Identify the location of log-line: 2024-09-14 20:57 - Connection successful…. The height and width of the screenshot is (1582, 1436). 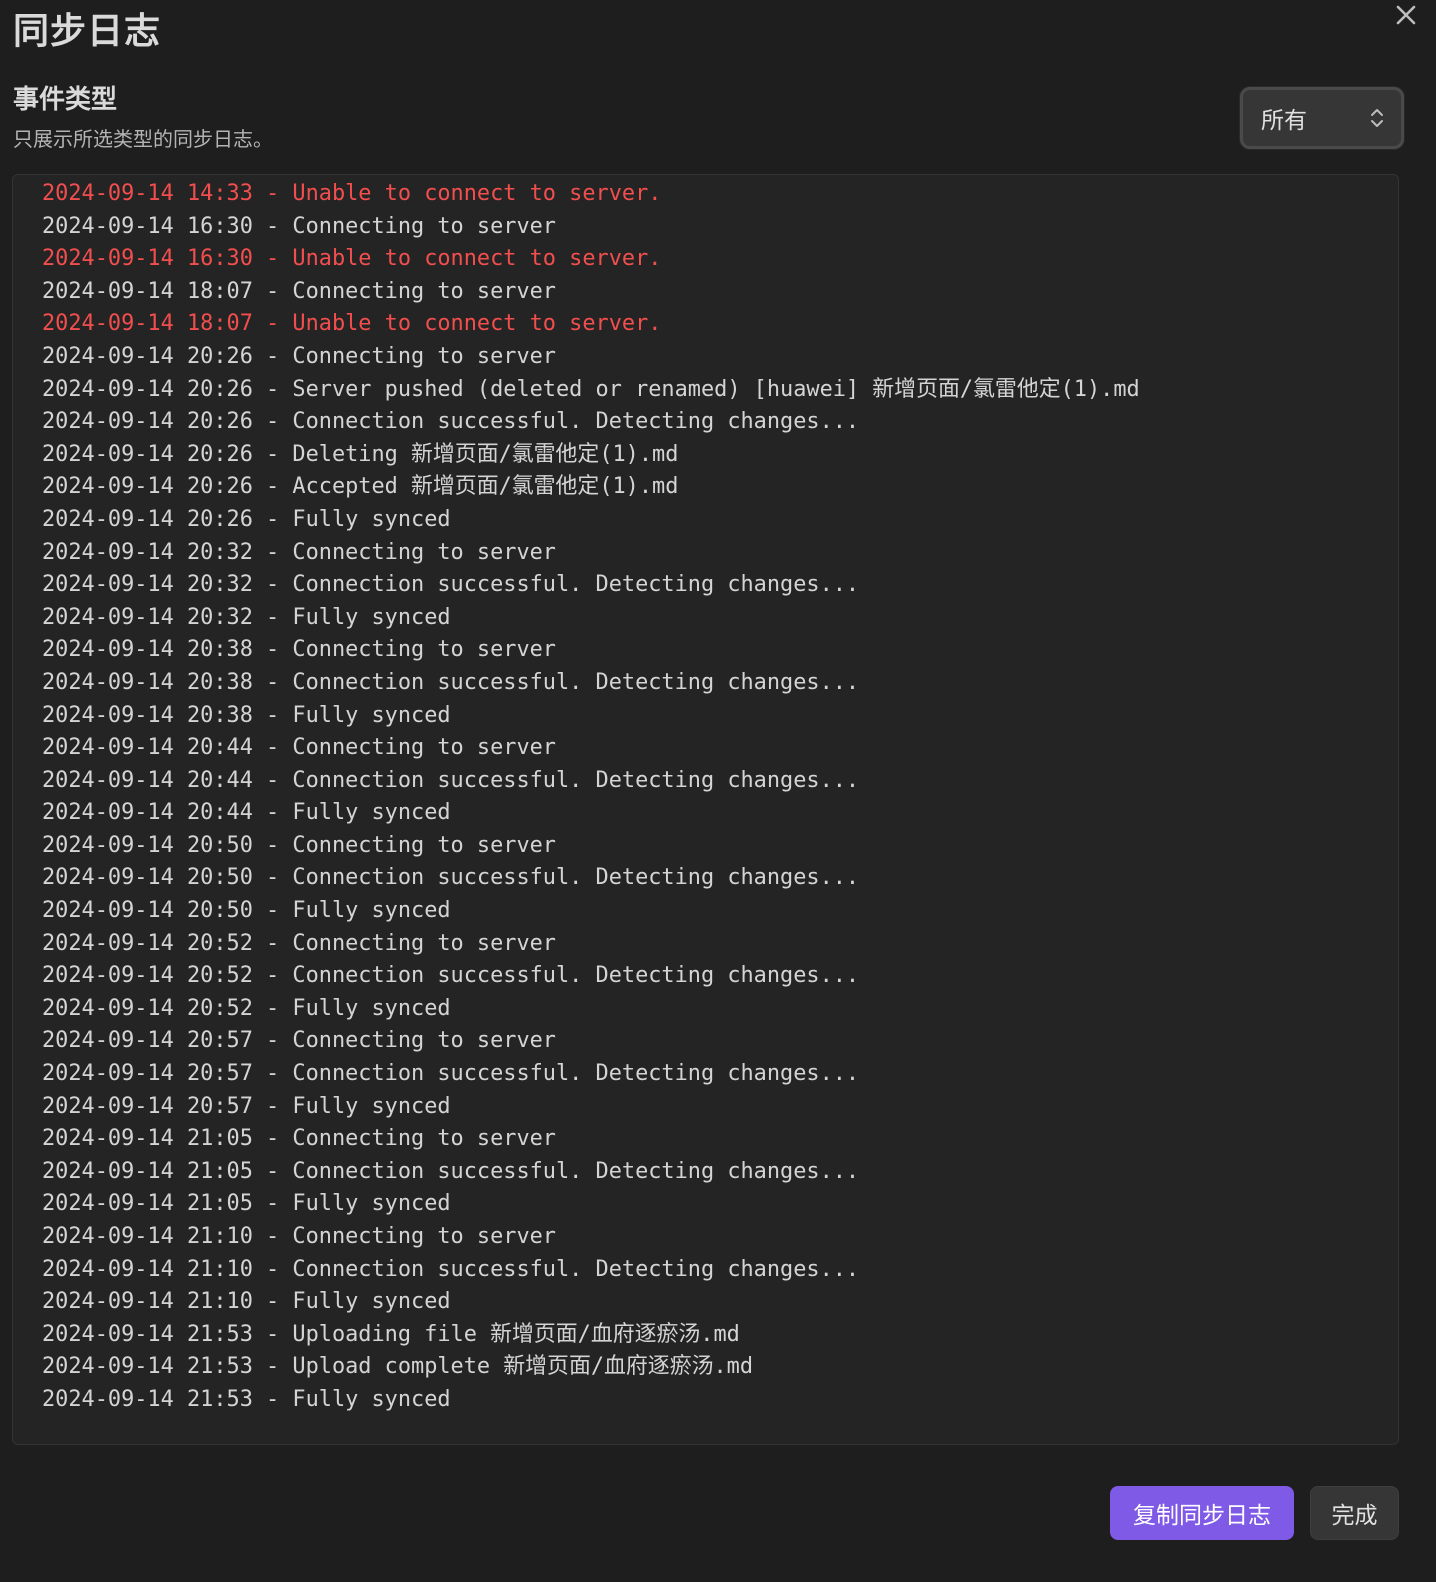
(451, 1074).